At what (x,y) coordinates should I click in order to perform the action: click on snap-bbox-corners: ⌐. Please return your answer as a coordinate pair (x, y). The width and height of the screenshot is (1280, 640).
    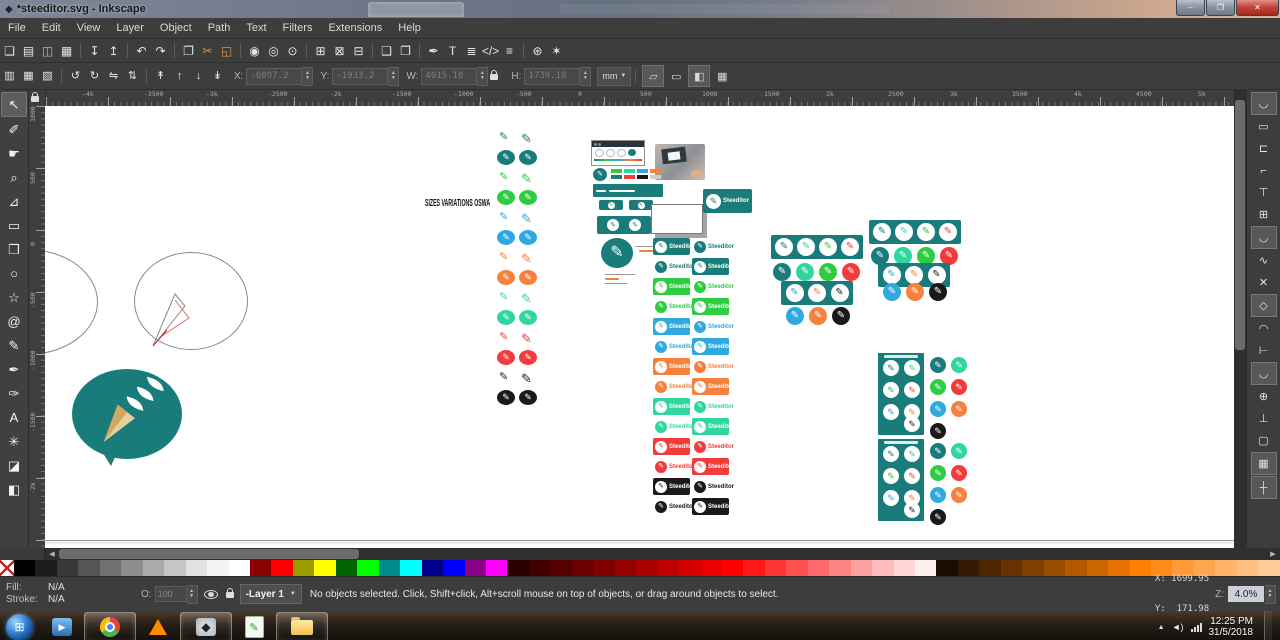
    Looking at the image, I should click on (1264, 170).